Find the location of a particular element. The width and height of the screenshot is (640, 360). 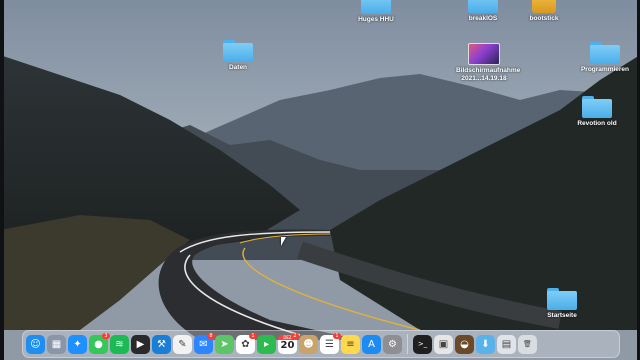

app-glyph: ☰ is located at coordinates (329, 344).